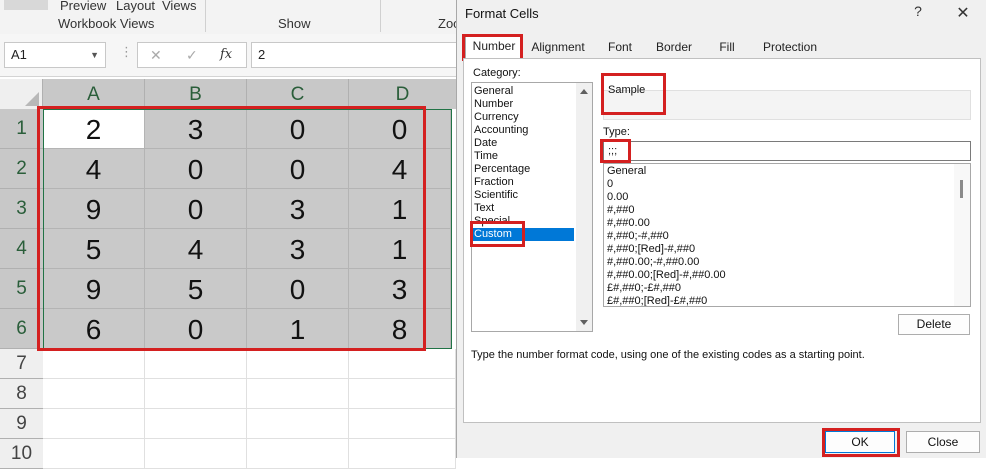 The image size is (986, 469). What do you see at coordinates (485, 143) in the screenshot?
I see `list-item: Date` at bounding box center [485, 143].